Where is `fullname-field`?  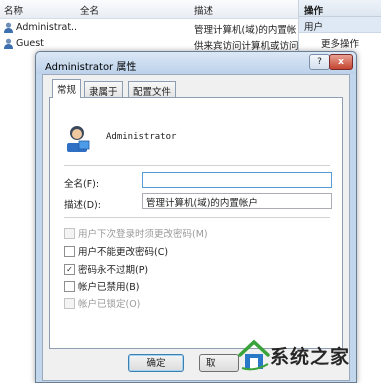 fullname-field is located at coordinates (237, 180).